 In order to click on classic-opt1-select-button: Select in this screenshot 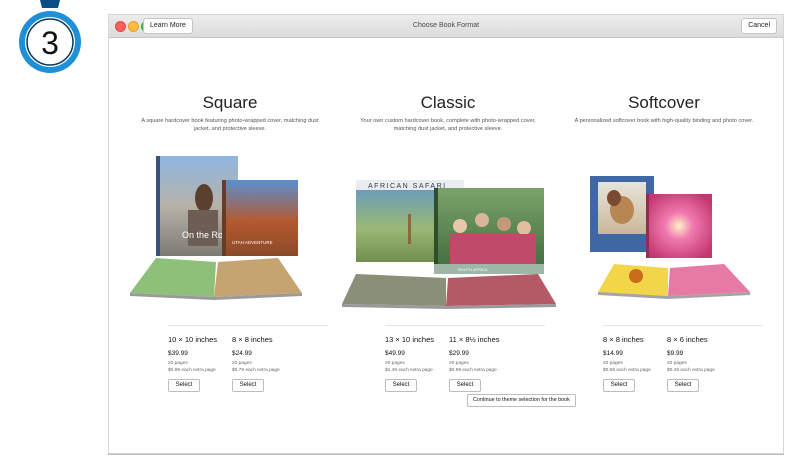, I will do `click(401, 385)`.